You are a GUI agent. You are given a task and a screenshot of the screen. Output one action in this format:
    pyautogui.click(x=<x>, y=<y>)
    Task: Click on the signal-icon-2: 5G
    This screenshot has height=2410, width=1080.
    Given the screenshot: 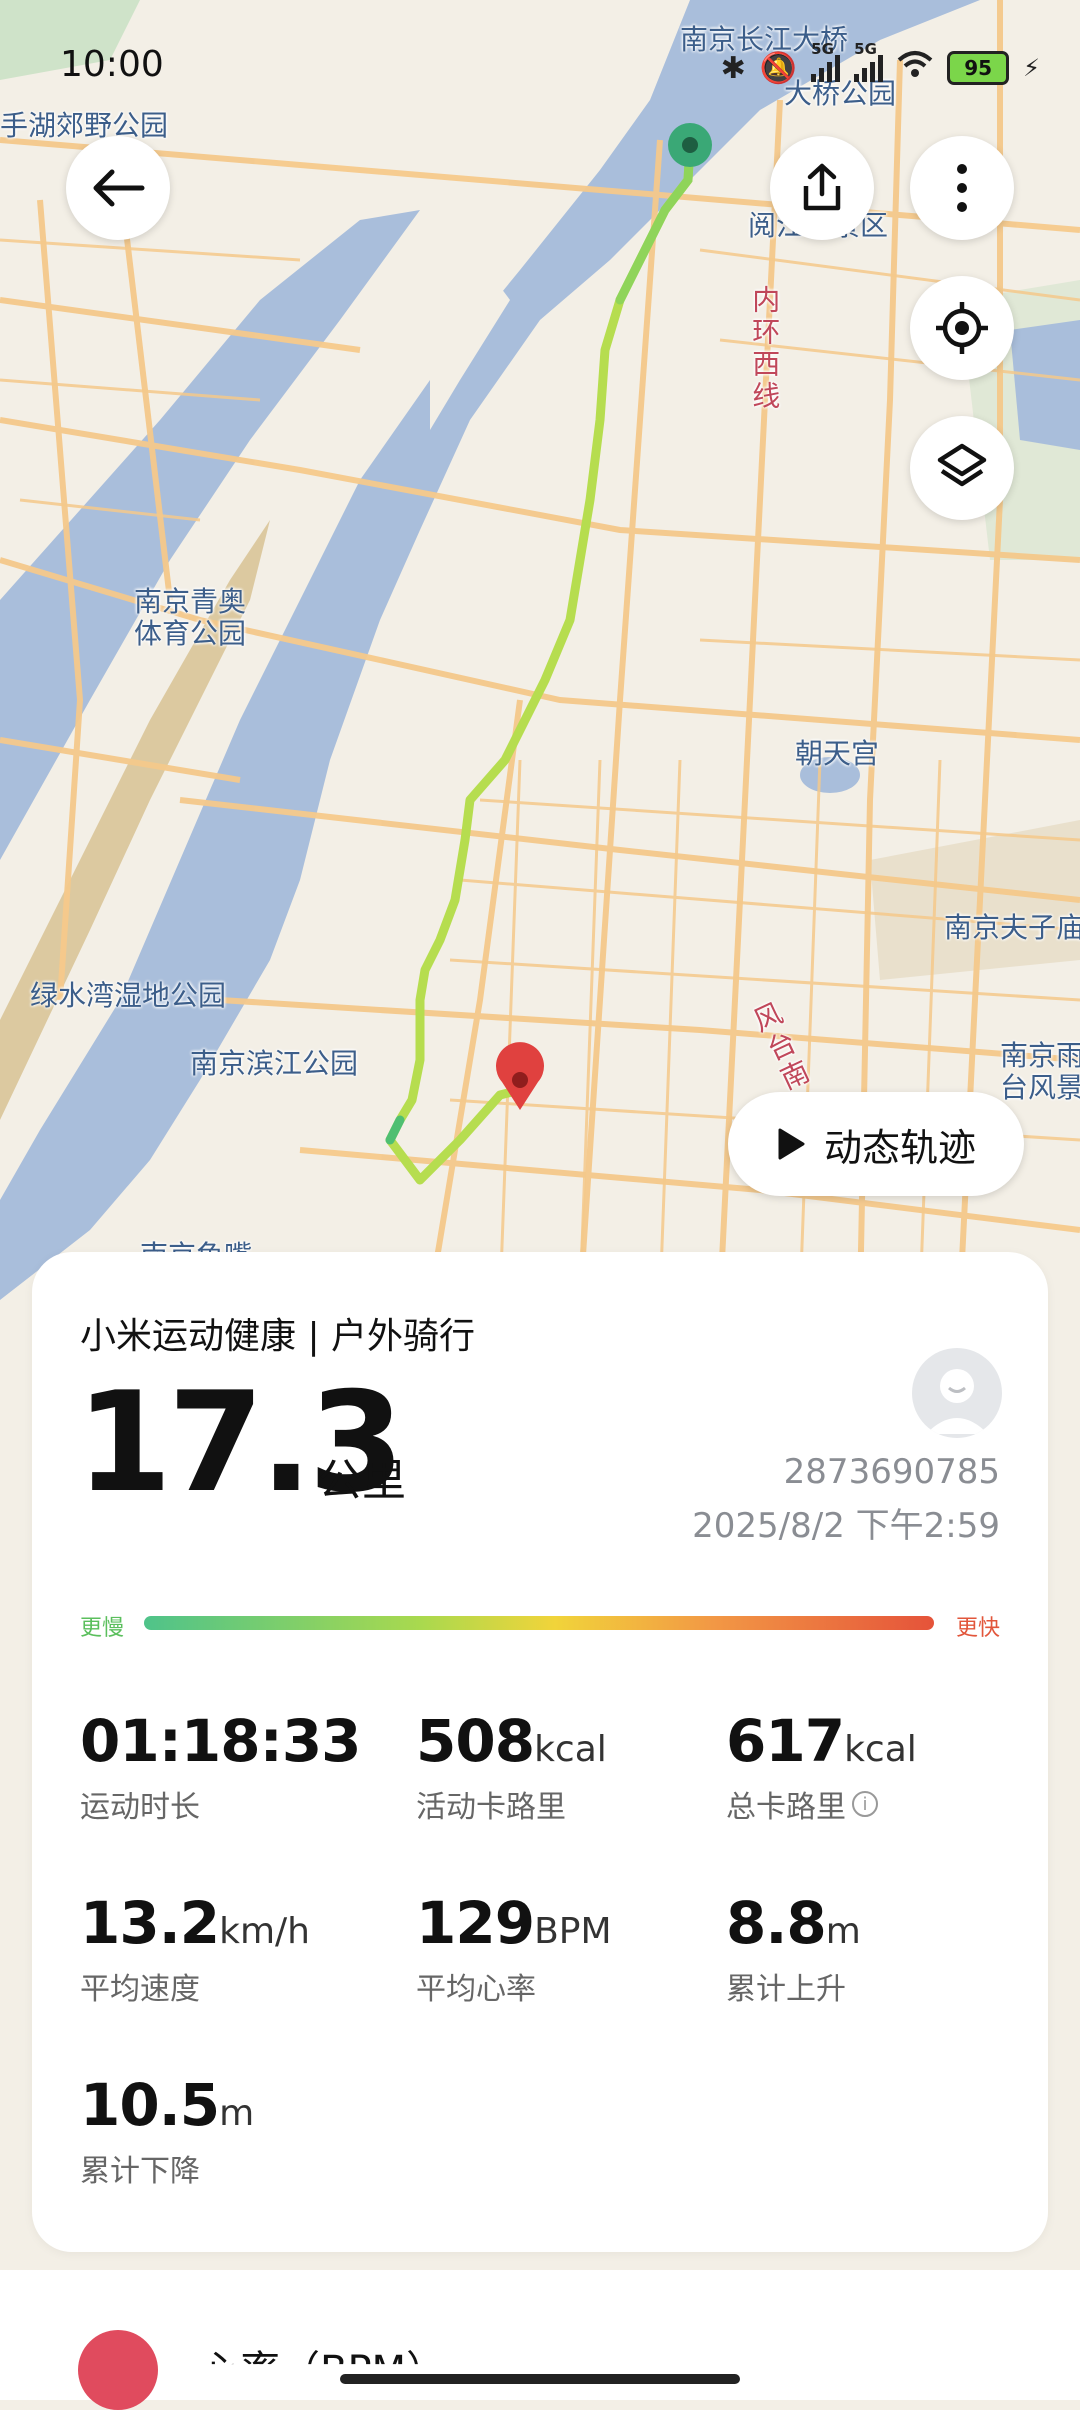 What is the action you would take?
    pyautogui.click(x=869, y=61)
    